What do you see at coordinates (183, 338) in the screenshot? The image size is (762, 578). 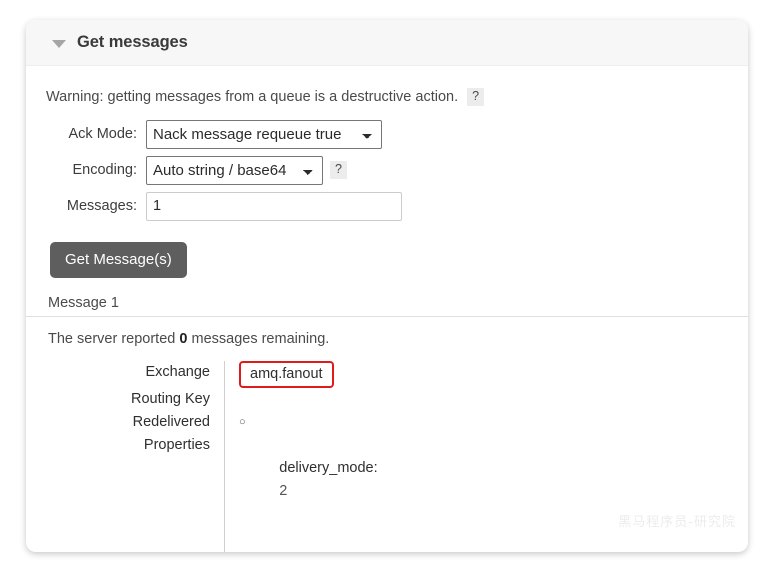 I see `server-report-count: 0` at bounding box center [183, 338].